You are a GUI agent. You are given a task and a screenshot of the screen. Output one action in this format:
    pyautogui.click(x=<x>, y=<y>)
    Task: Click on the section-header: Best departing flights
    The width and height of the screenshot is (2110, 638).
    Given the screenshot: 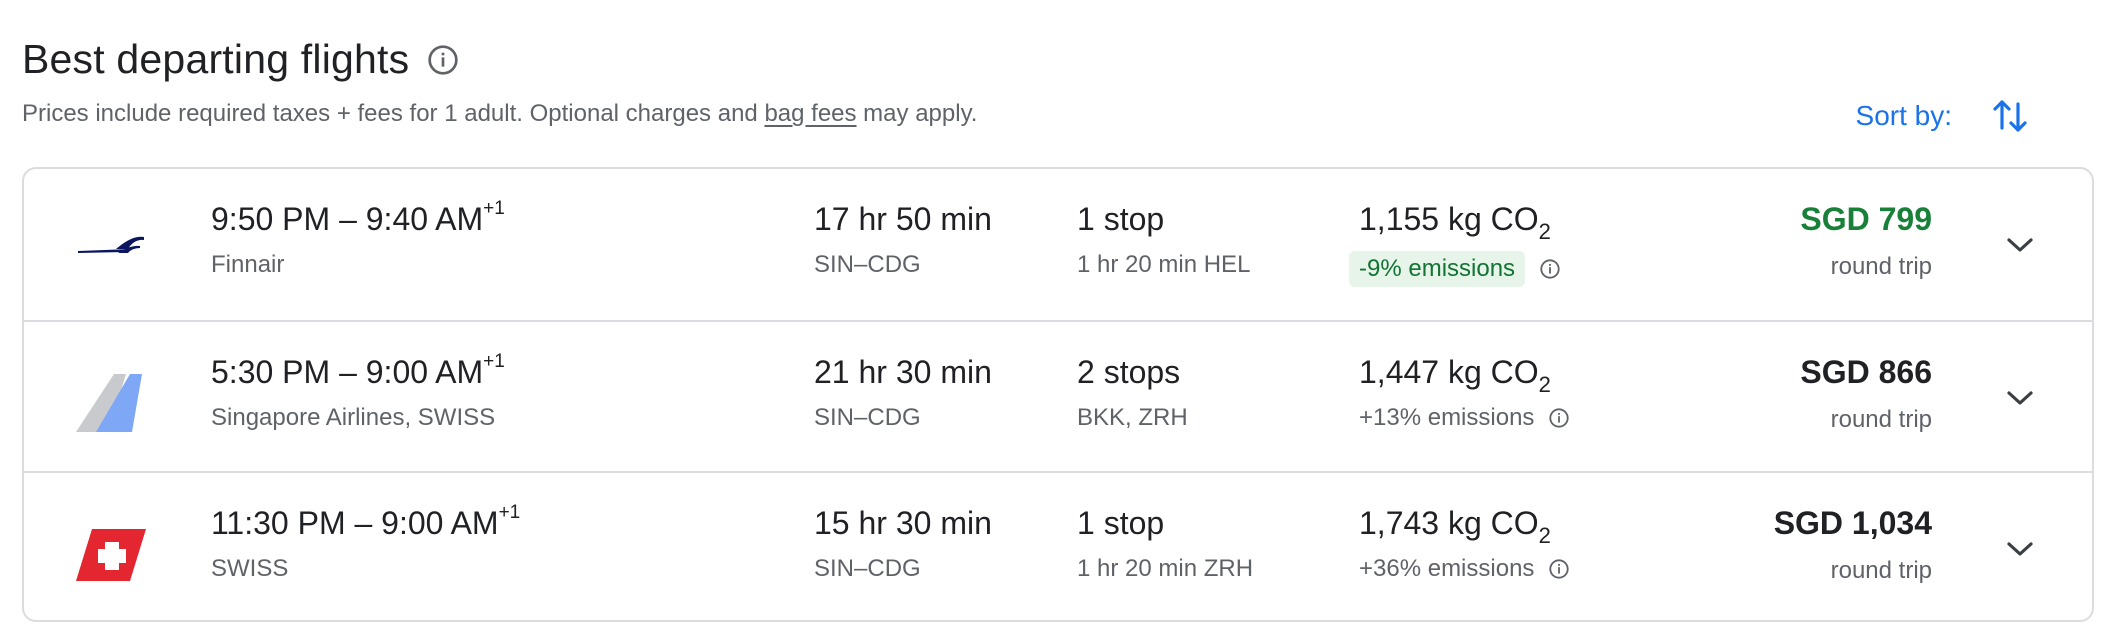 What is the action you would take?
    pyautogui.click(x=240, y=59)
    